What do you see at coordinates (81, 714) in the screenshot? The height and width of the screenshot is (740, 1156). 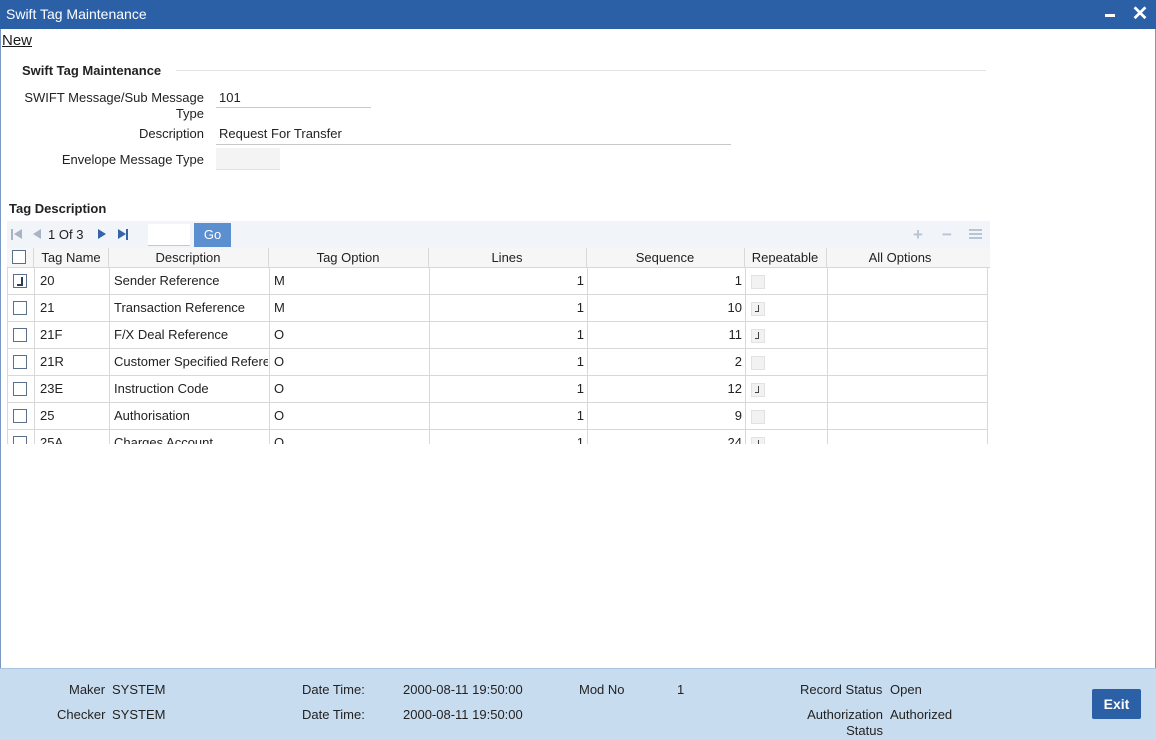 I see `checker-label: Checker` at bounding box center [81, 714].